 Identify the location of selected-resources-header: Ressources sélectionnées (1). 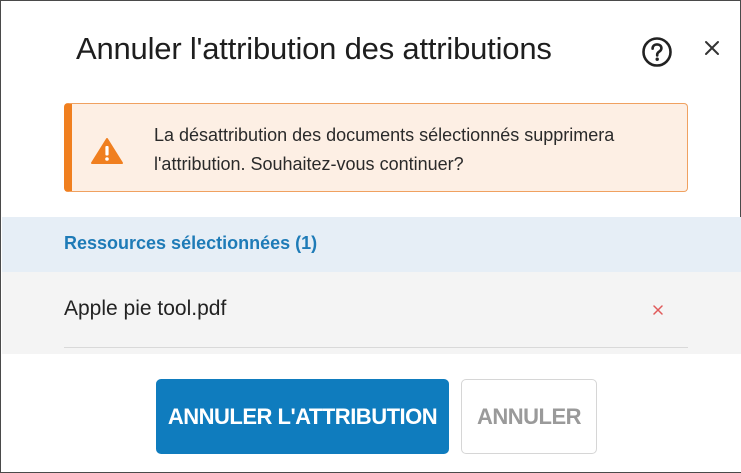
(371, 244).